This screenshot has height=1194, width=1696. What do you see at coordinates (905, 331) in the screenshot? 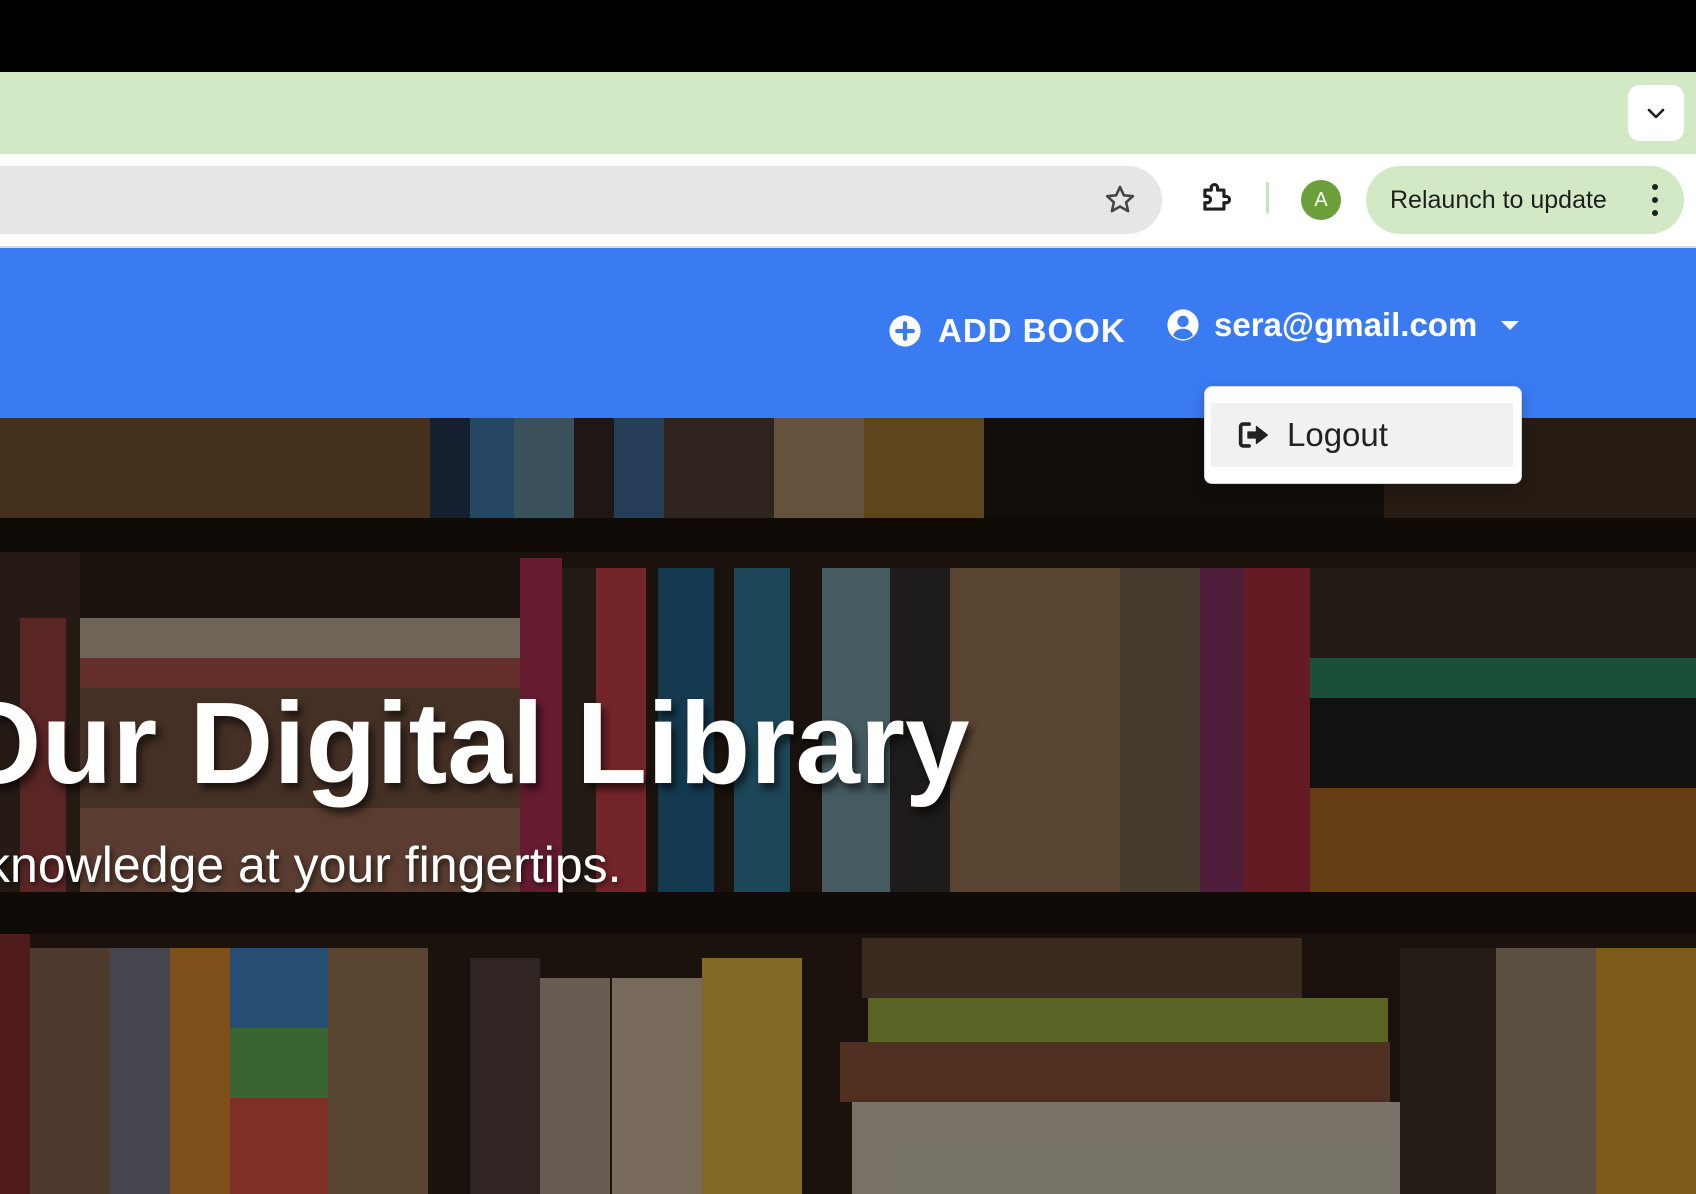
I see `plus-circle-icon` at bounding box center [905, 331].